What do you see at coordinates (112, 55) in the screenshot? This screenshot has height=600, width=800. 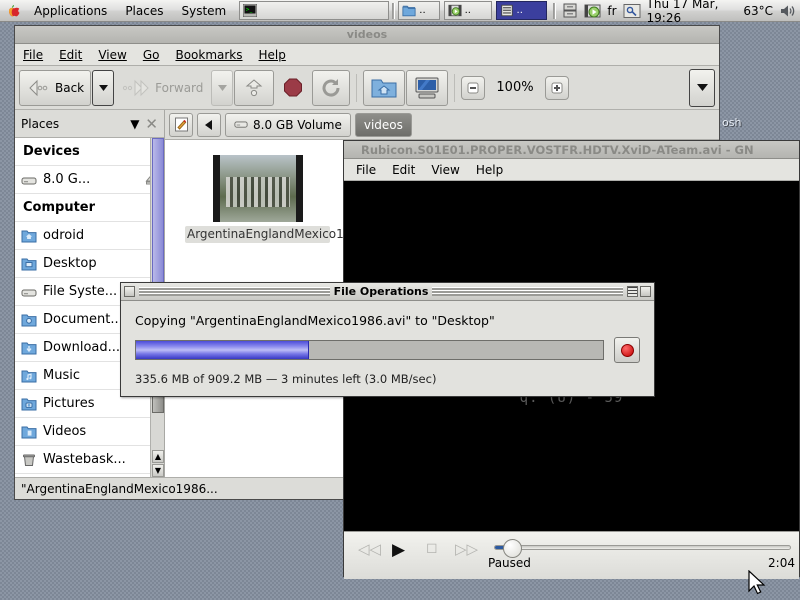 I see `fm-menu-view: View` at bounding box center [112, 55].